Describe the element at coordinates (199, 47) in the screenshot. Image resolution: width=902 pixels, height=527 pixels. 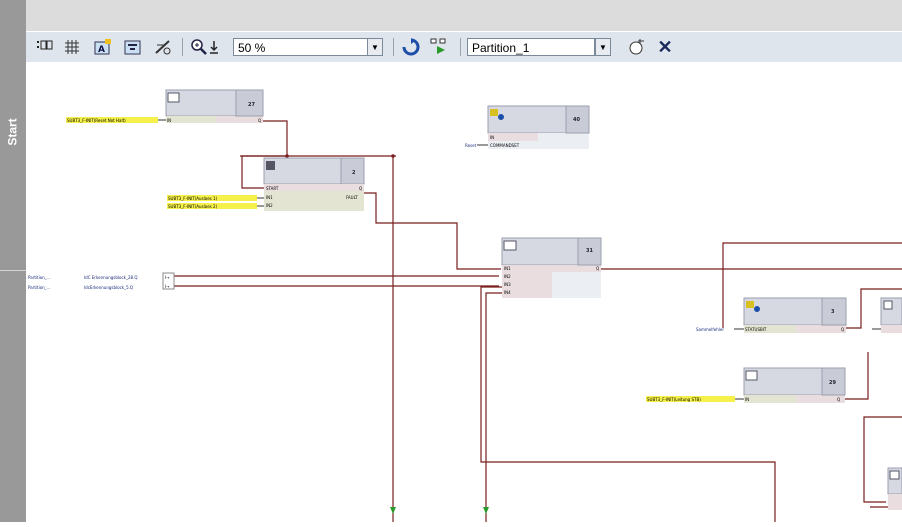
I see `zoom-icon` at that location.